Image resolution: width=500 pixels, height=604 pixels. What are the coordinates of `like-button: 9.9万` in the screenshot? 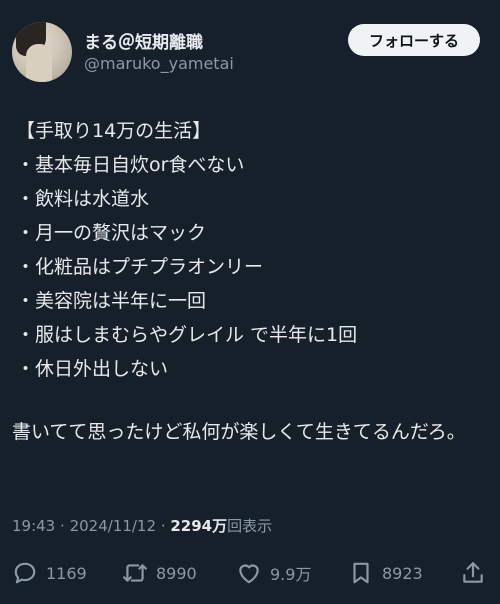 It's located at (273, 573).